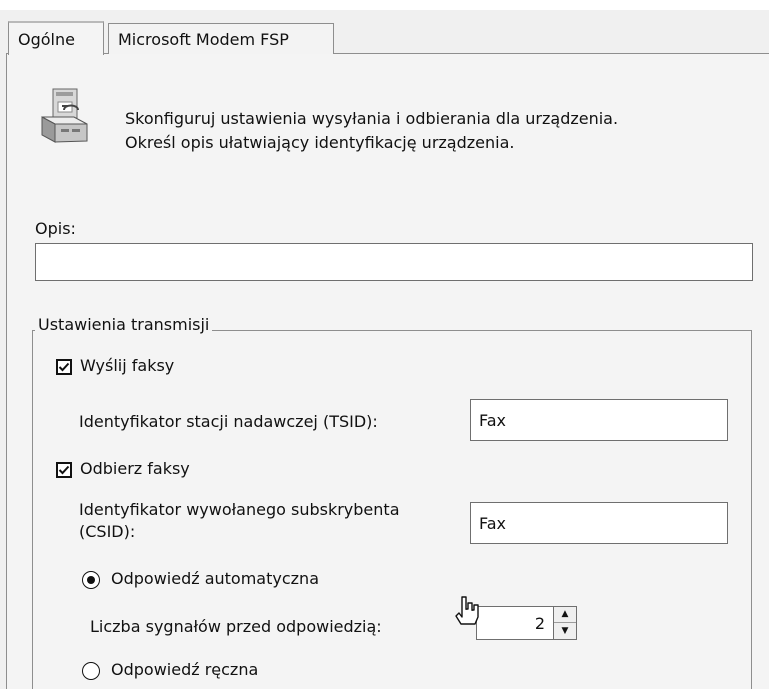 This screenshot has width=769, height=689. What do you see at coordinates (203, 39) in the screenshot?
I see `tab-modem-fsp-label: Microsoft Modem FSP` at bounding box center [203, 39].